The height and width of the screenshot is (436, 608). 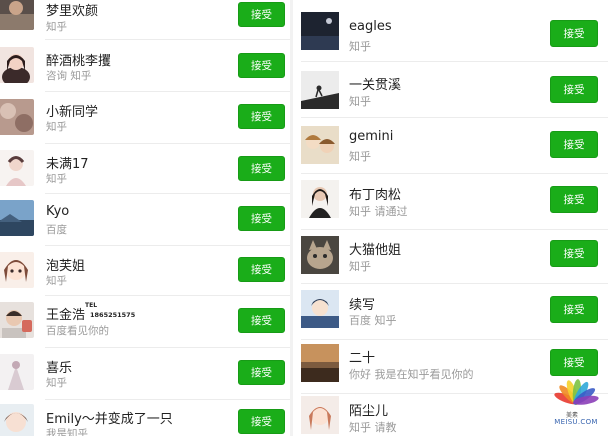 I want to click on avatar-landscape-icon, so click(x=17, y=218).